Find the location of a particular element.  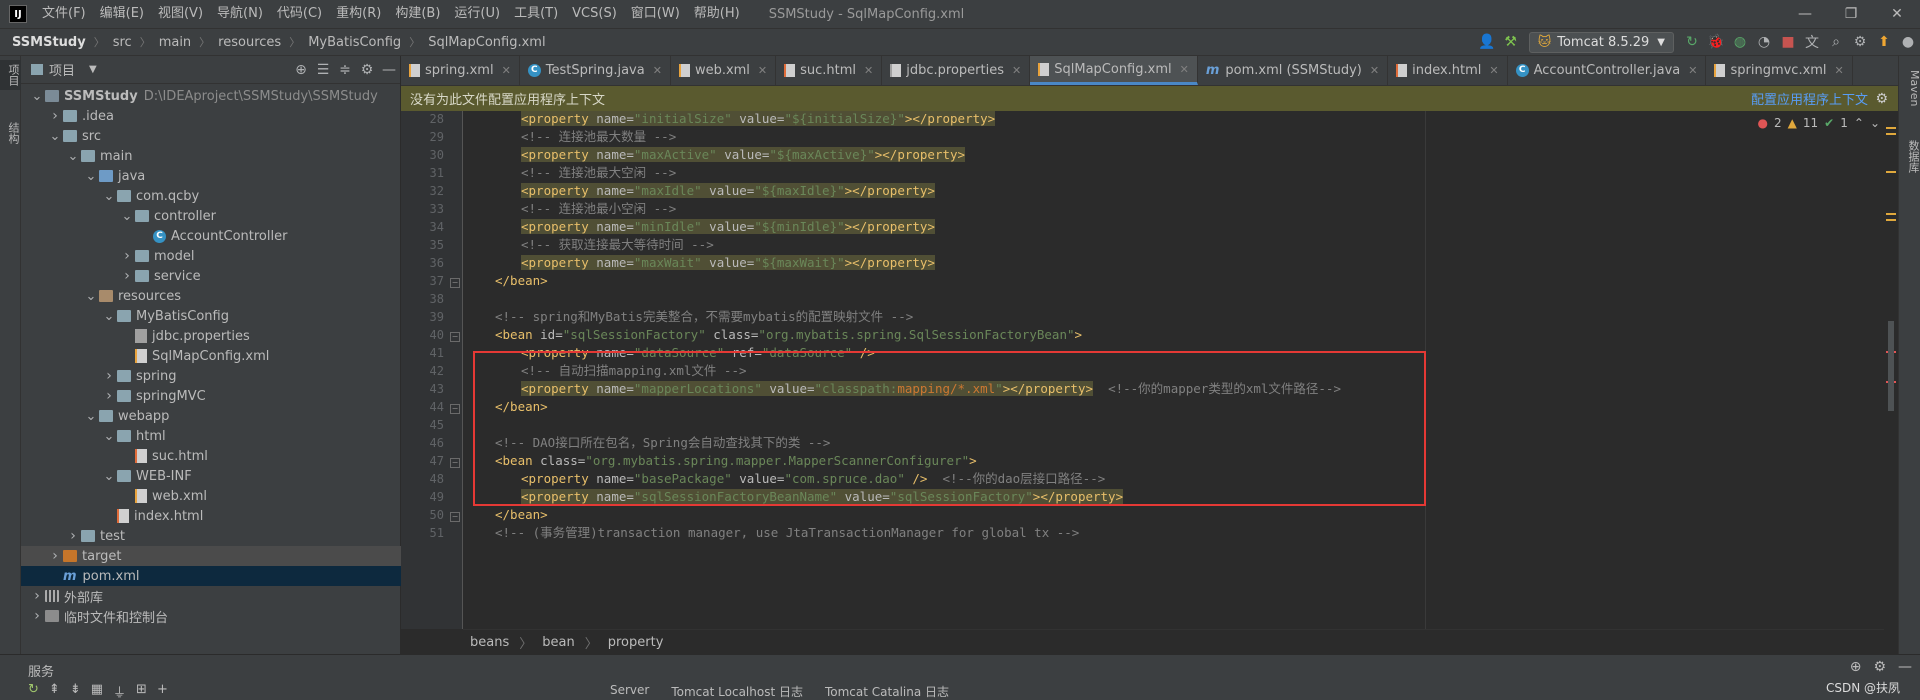

tree-item: › spring is located at coordinates (211, 376).